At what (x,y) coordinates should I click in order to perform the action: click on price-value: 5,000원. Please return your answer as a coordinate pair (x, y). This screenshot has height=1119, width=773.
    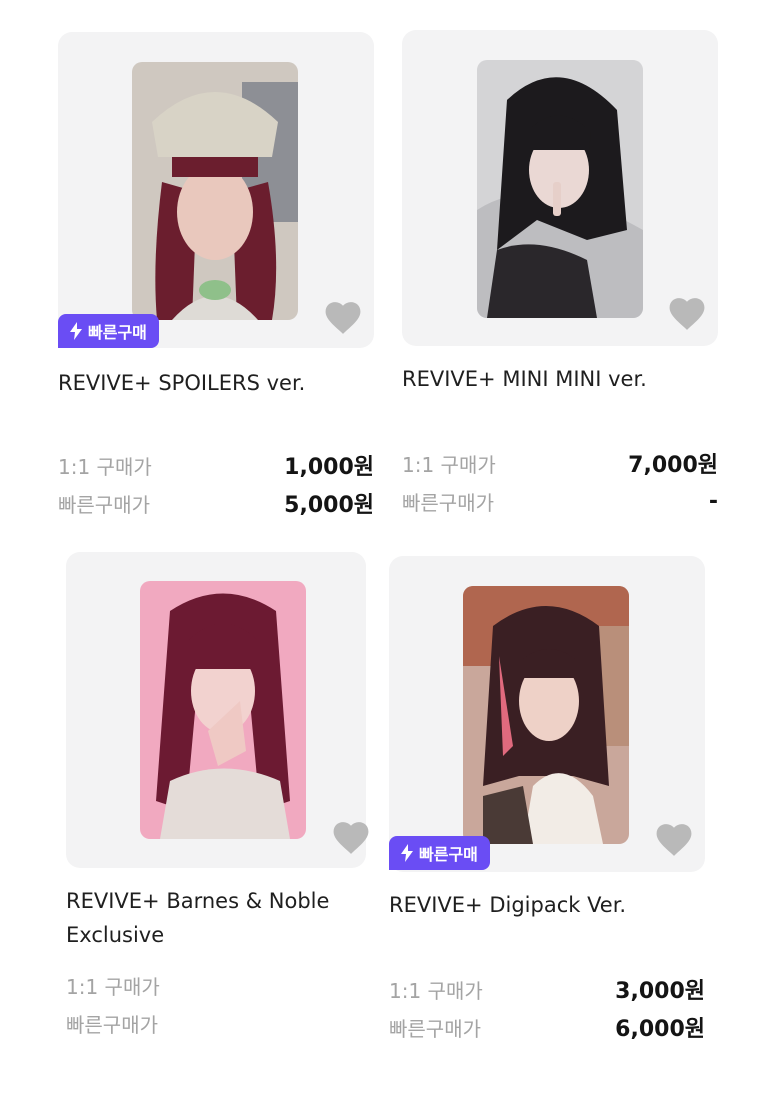
    Looking at the image, I should click on (329, 505).